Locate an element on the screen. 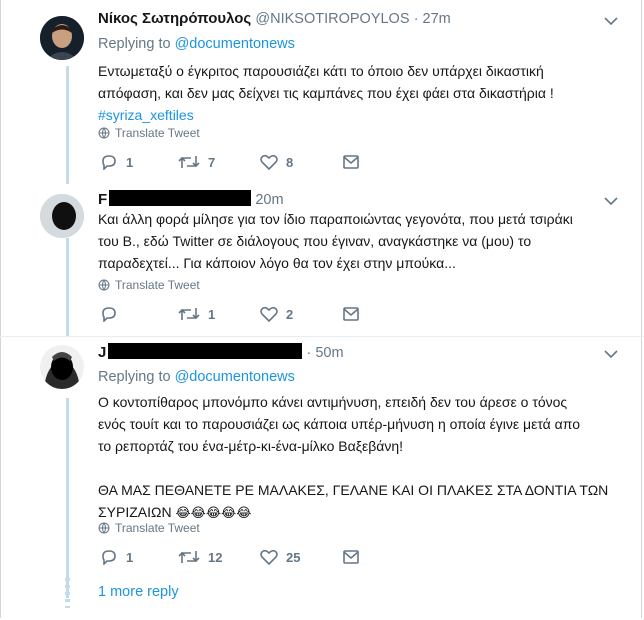  display-name: Νίκος Σωτηρόπουλος is located at coordinates (174, 18).